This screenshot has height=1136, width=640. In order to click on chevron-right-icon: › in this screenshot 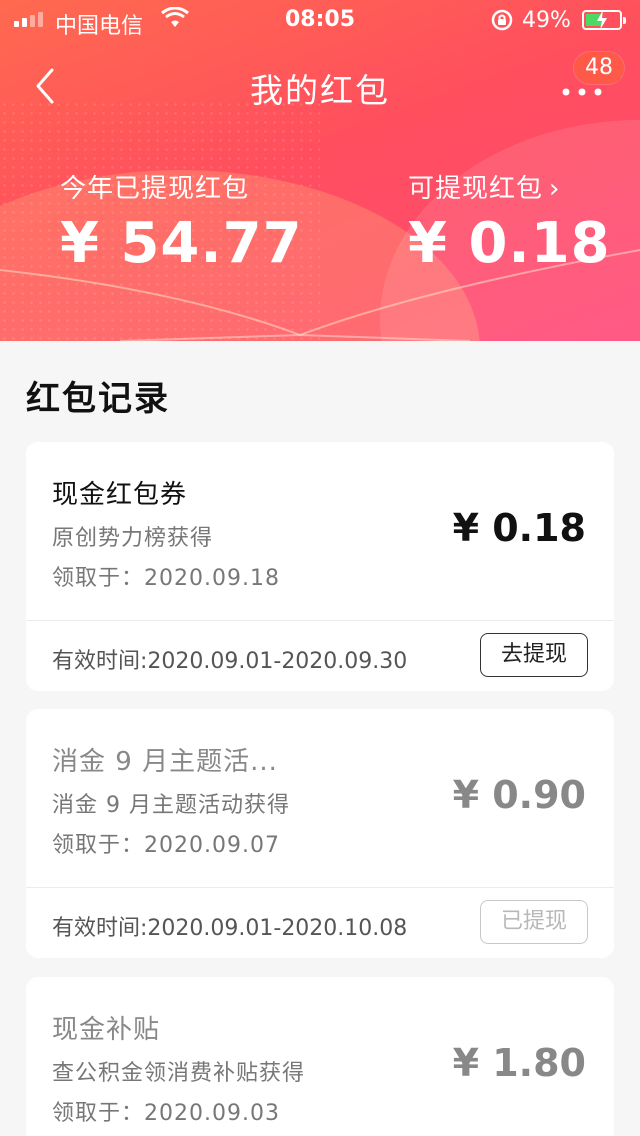, I will do `click(555, 189)`.